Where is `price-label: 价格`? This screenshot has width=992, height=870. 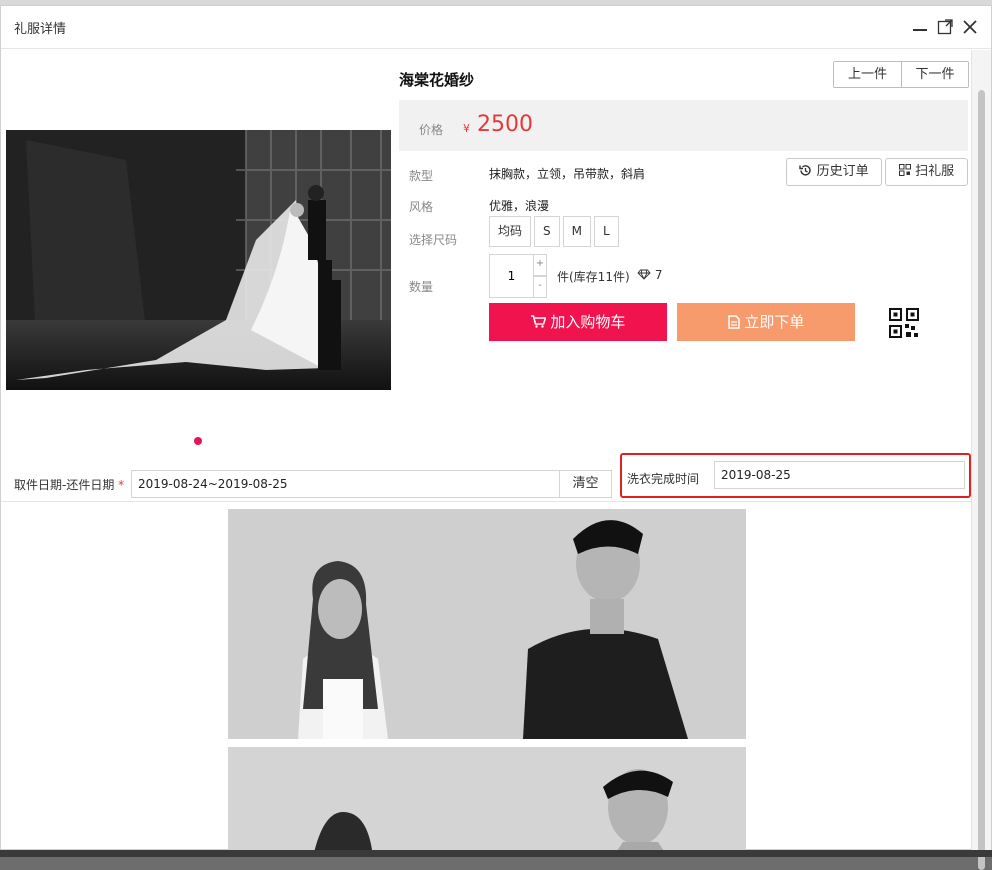
price-label: 价格 is located at coordinates (431, 130).